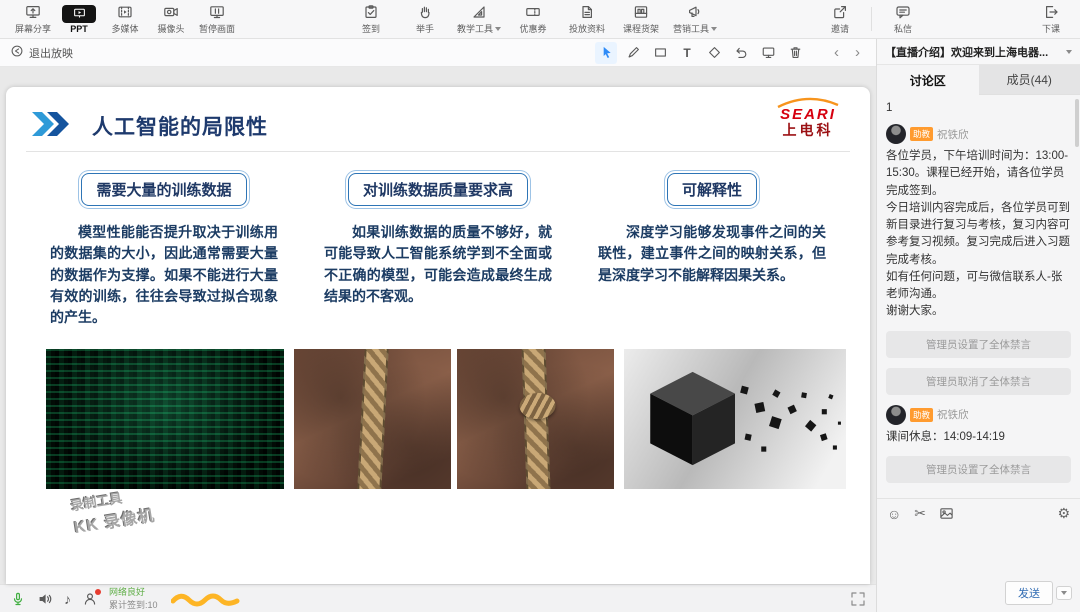  I want to click on clear-screen-tool-button, so click(768, 53).